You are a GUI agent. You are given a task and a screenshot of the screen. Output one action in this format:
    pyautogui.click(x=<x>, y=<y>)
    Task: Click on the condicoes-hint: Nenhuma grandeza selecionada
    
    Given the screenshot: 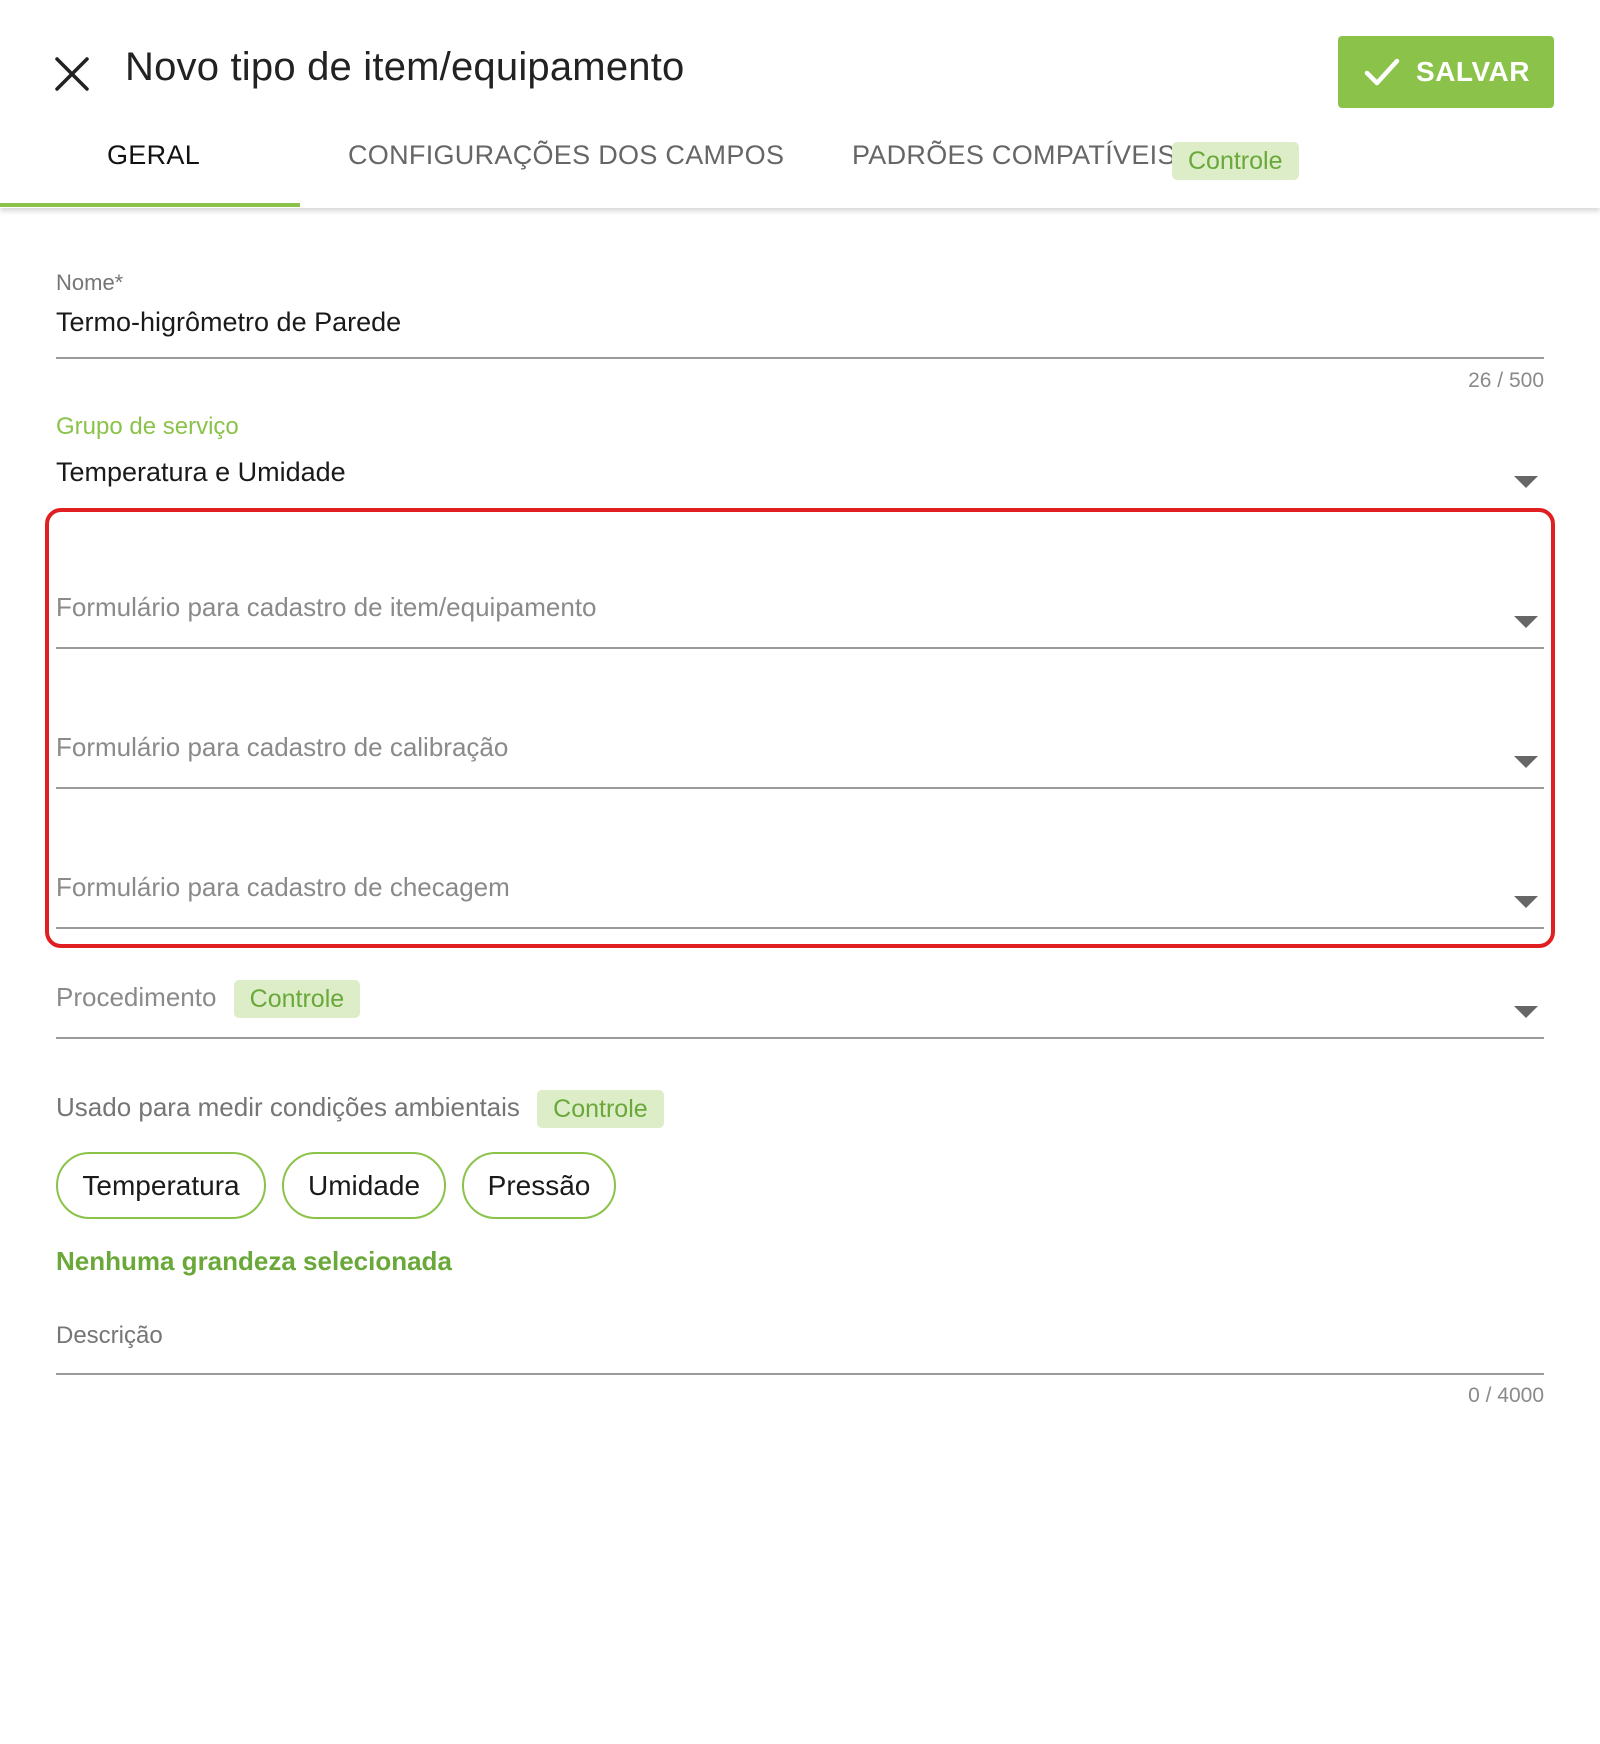 What is the action you would take?
    pyautogui.click(x=254, y=1261)
    